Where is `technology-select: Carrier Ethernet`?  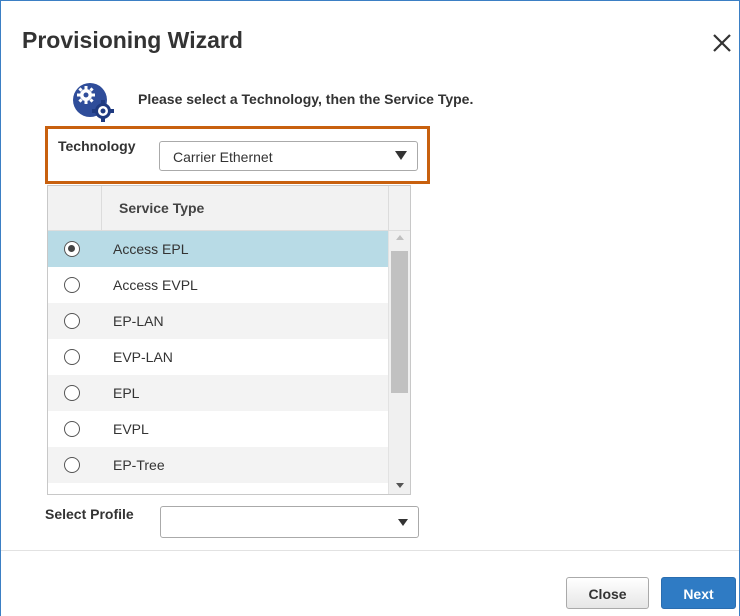 technology-select: Carrier Ethernet is located at coordinates (288, 156).